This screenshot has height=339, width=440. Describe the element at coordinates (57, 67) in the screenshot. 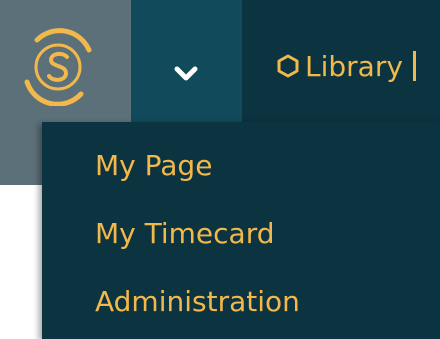

I see `s-logo-icon` at that location.